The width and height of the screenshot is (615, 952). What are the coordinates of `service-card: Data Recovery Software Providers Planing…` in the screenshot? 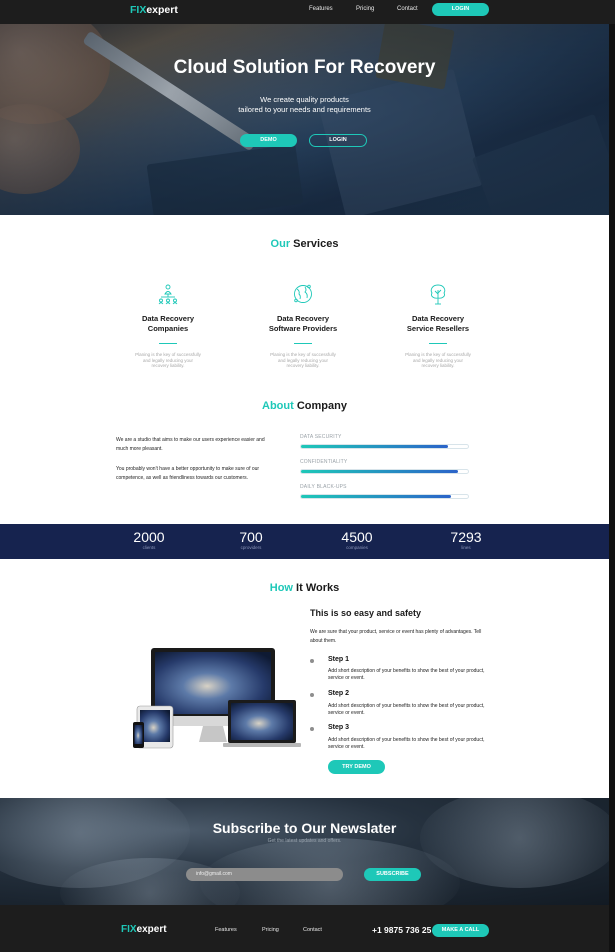 It's located at (303, 326).